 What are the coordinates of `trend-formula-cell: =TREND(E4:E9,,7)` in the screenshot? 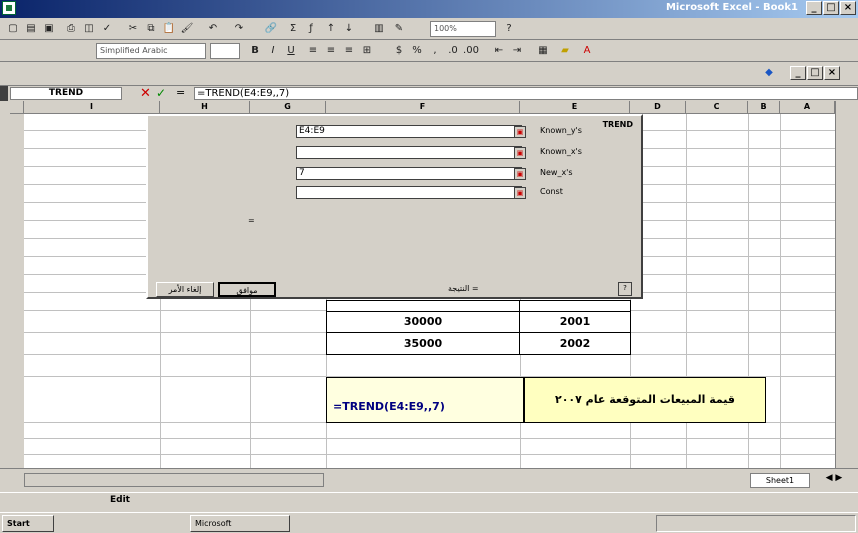 It's located at (425, 400).